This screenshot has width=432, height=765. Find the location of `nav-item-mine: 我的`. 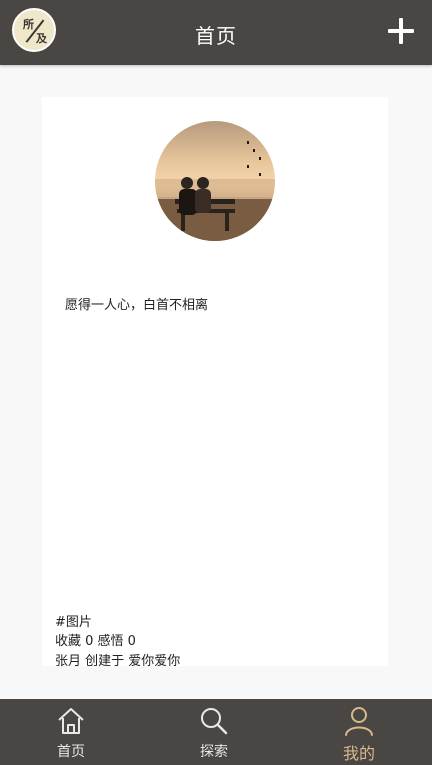

nav-item-mine: 我的 is located at coordinates (359, 732).